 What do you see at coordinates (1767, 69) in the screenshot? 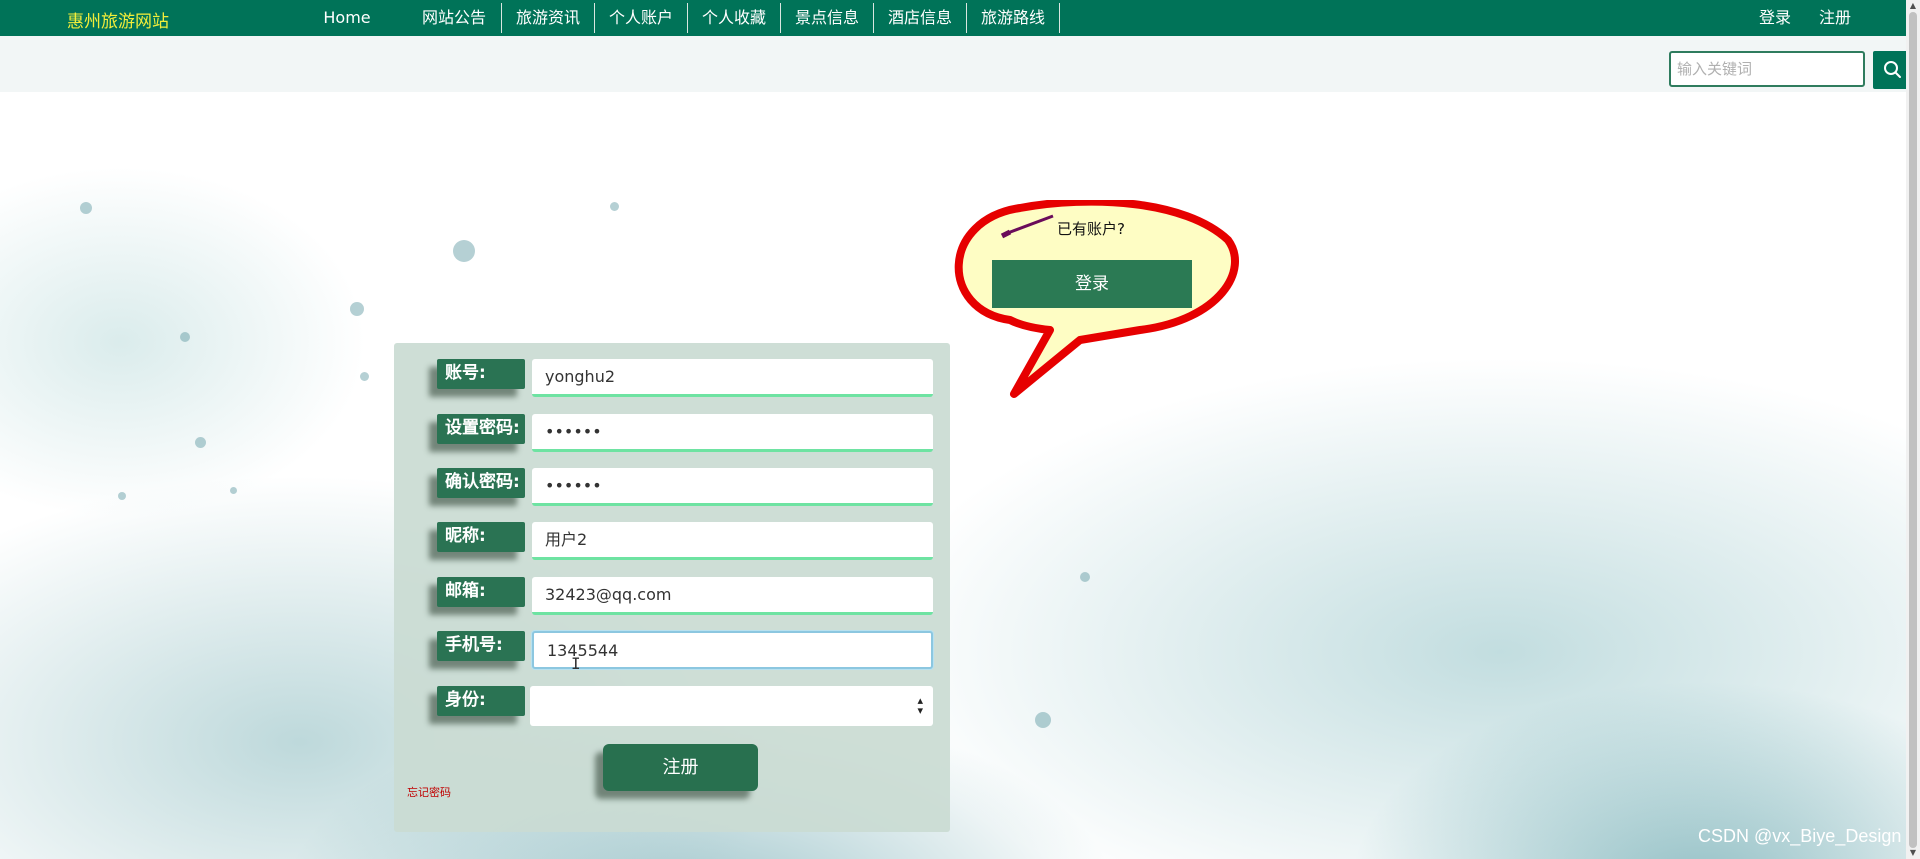
I see `search-input` at bounding box center [1767, 69].